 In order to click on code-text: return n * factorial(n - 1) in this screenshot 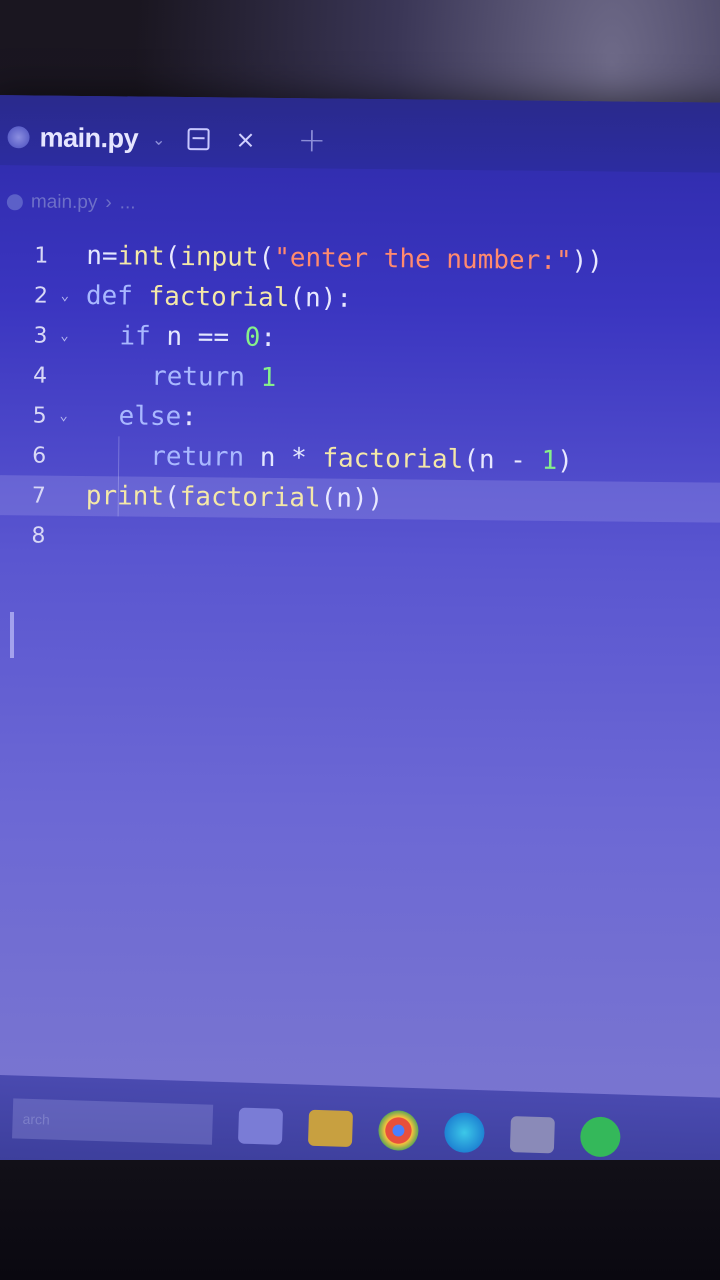, I will do `click(362, 459)`.